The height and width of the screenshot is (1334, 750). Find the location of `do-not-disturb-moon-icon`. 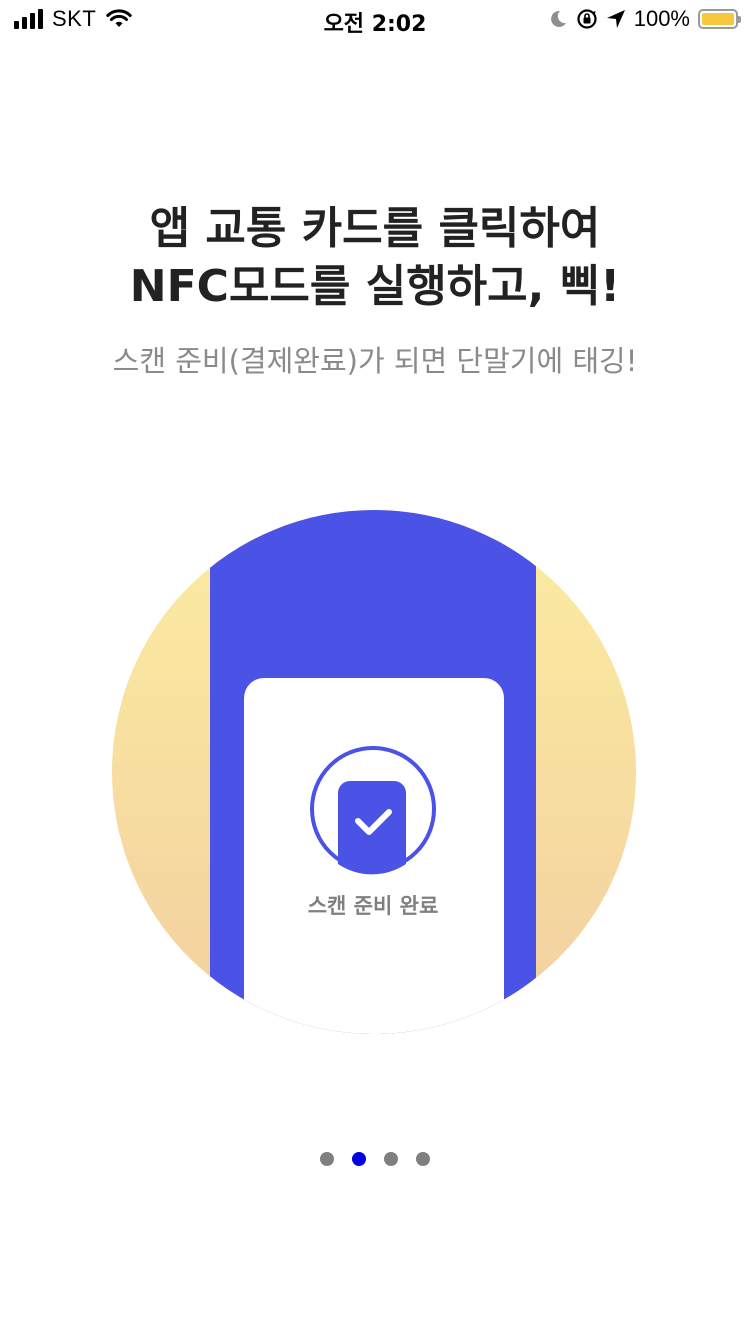

do-not-disturb-moon-icon is located at coordinates (558, 18).